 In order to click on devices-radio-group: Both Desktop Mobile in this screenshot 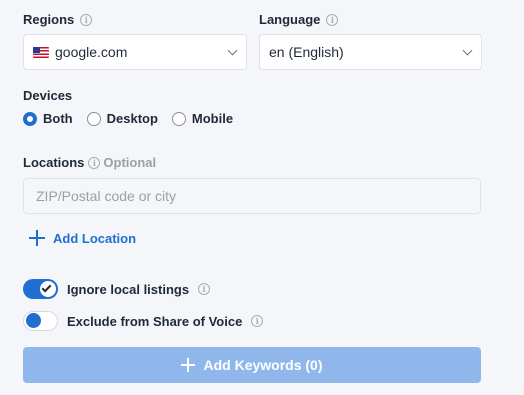, I will do `click(128, 118)`.